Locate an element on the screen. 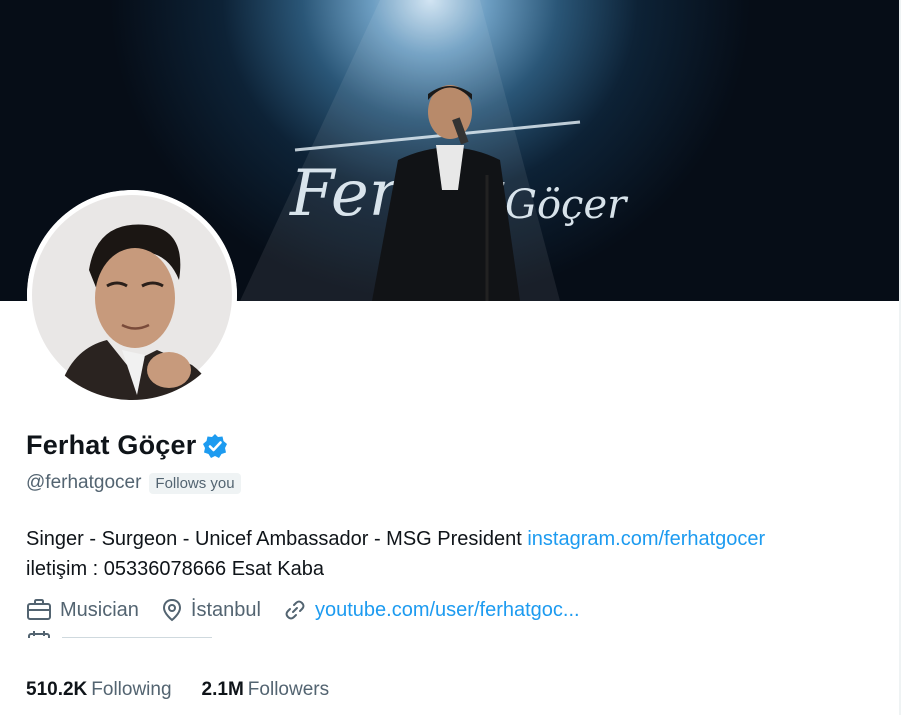  followers-count: 2.1M is located at coordinates (222, 689).